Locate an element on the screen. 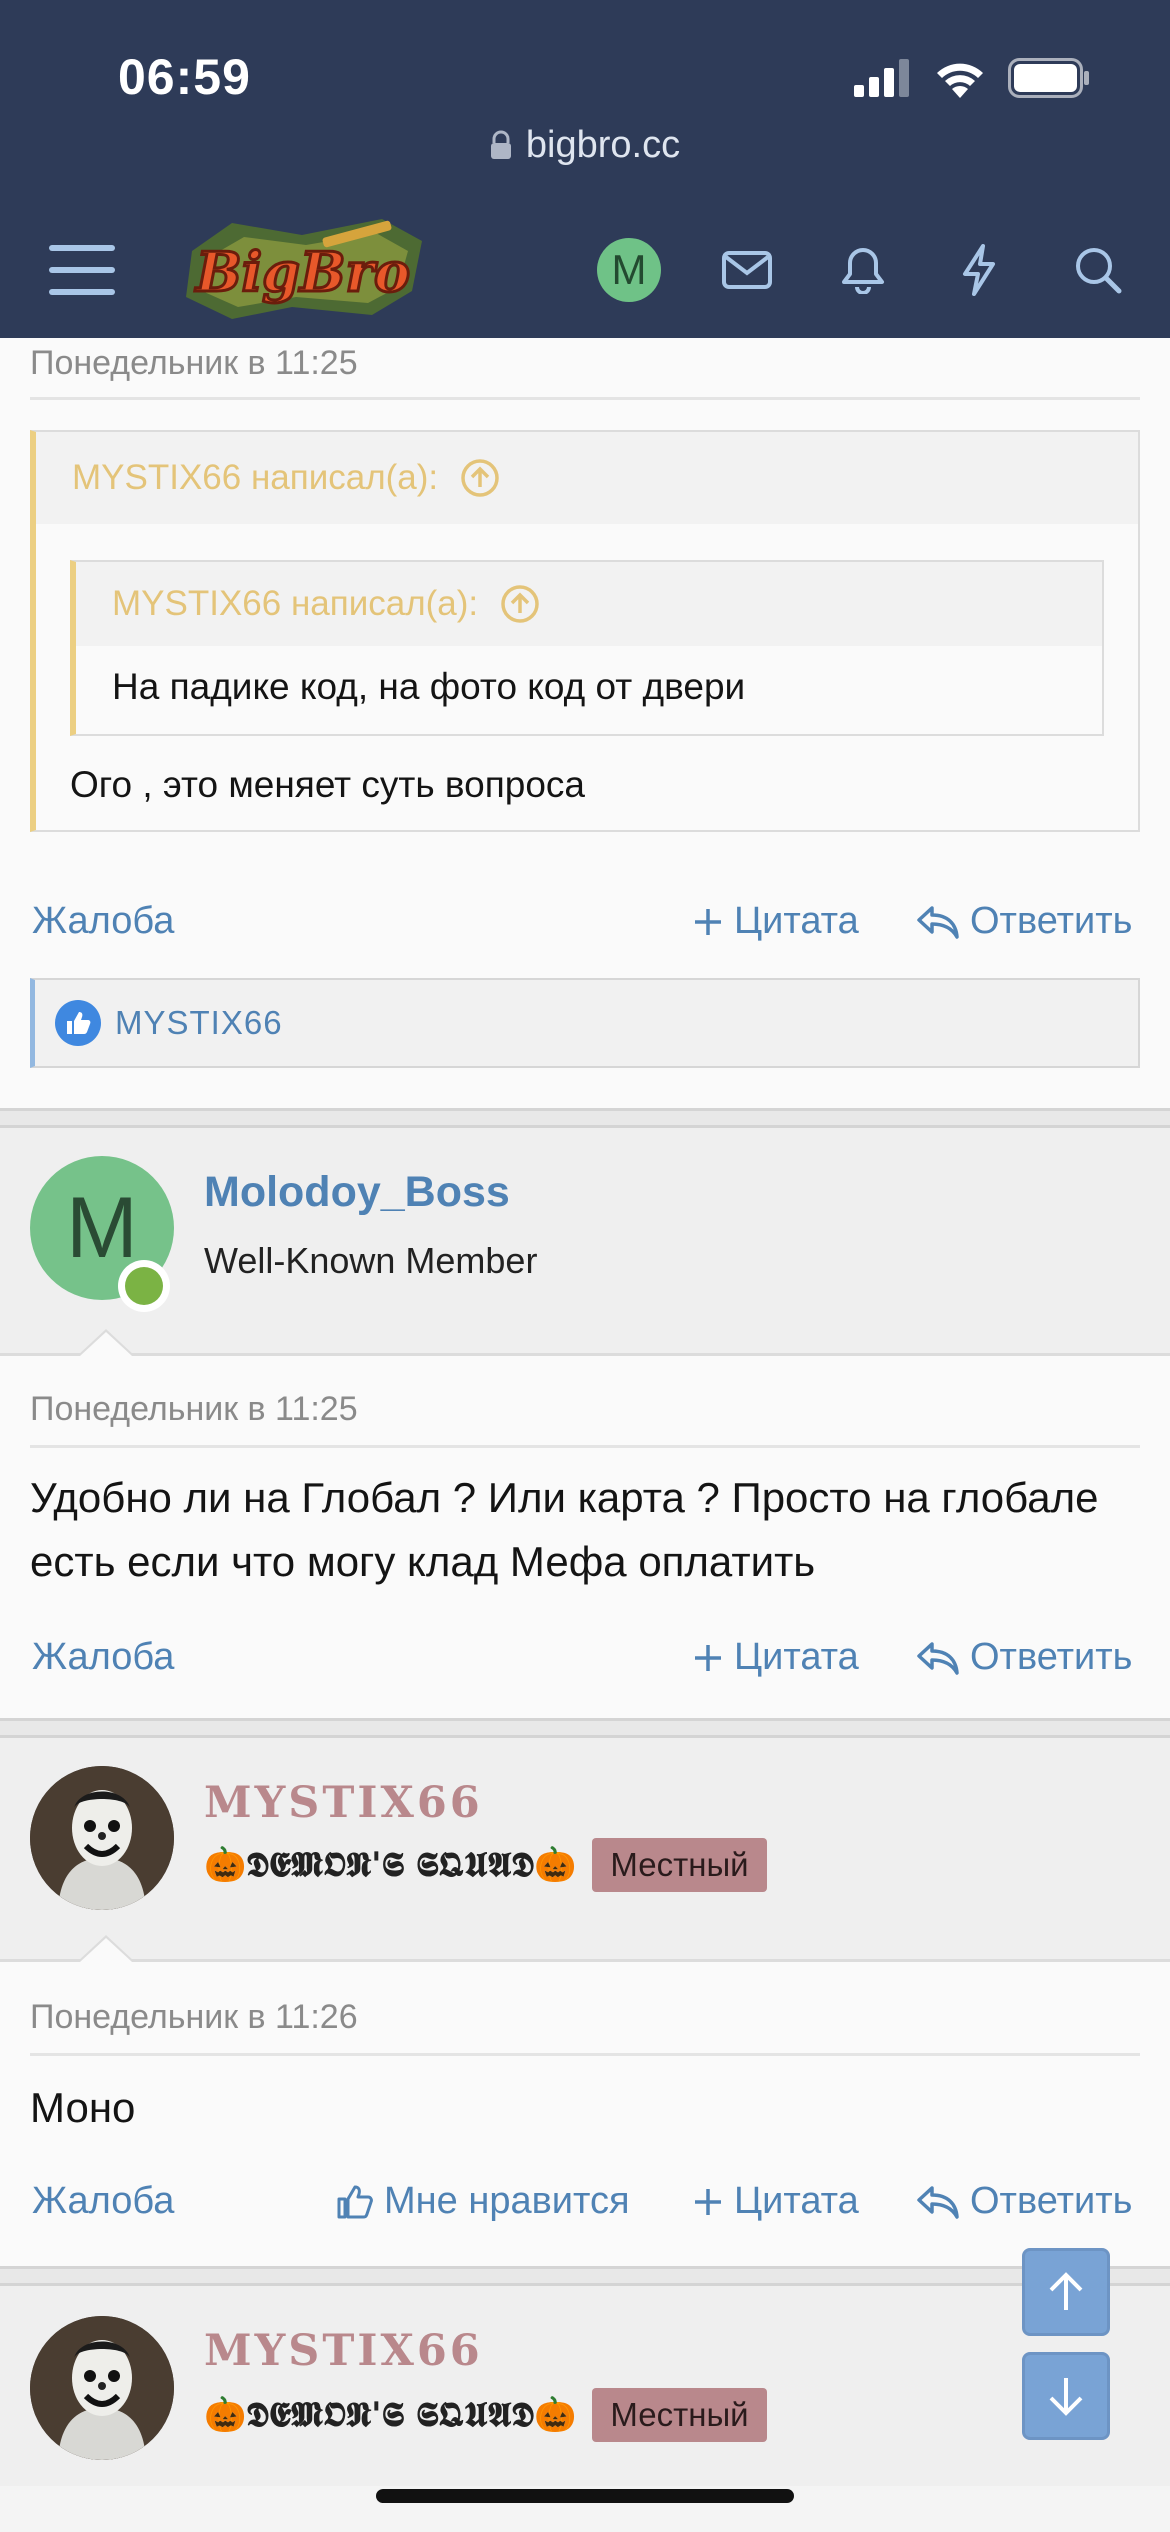 The width and height of the screenshot is (1170, 2532). alerts-button is located at coordinates (863, 270).